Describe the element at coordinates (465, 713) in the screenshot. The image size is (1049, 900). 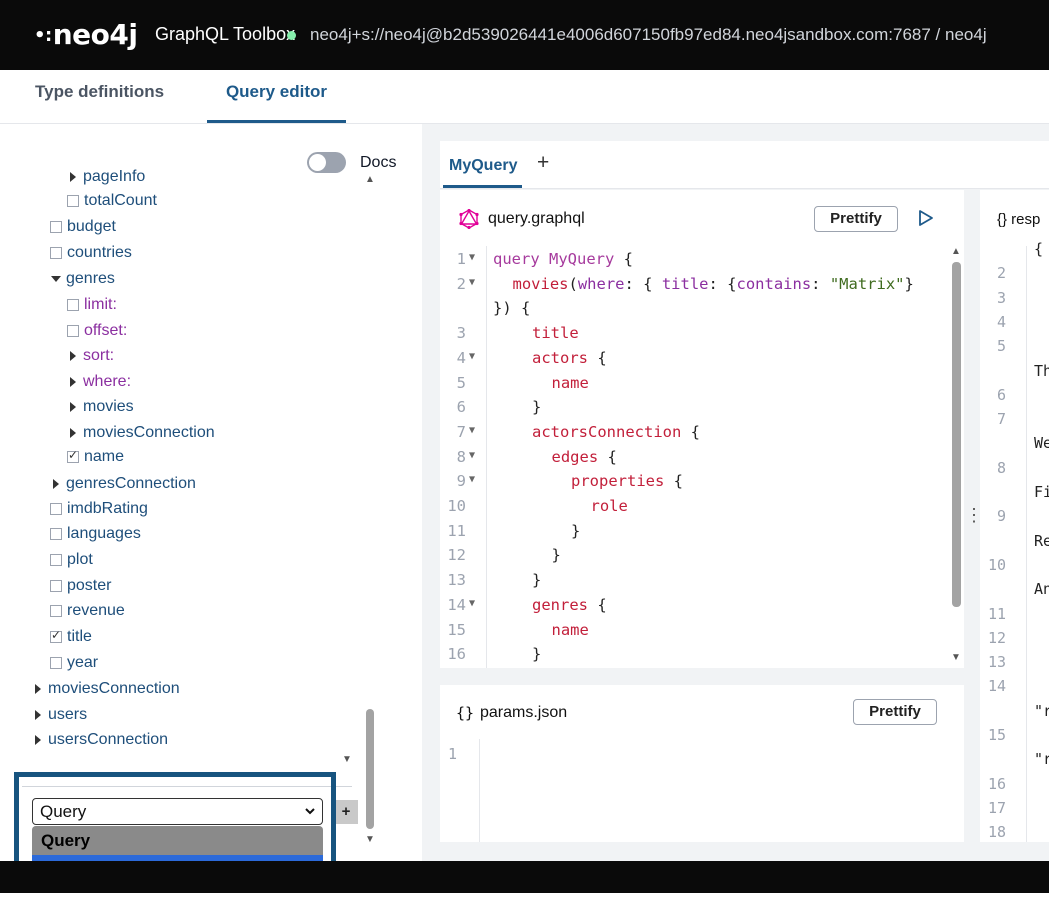
I see `json-icon: {}` at that location.